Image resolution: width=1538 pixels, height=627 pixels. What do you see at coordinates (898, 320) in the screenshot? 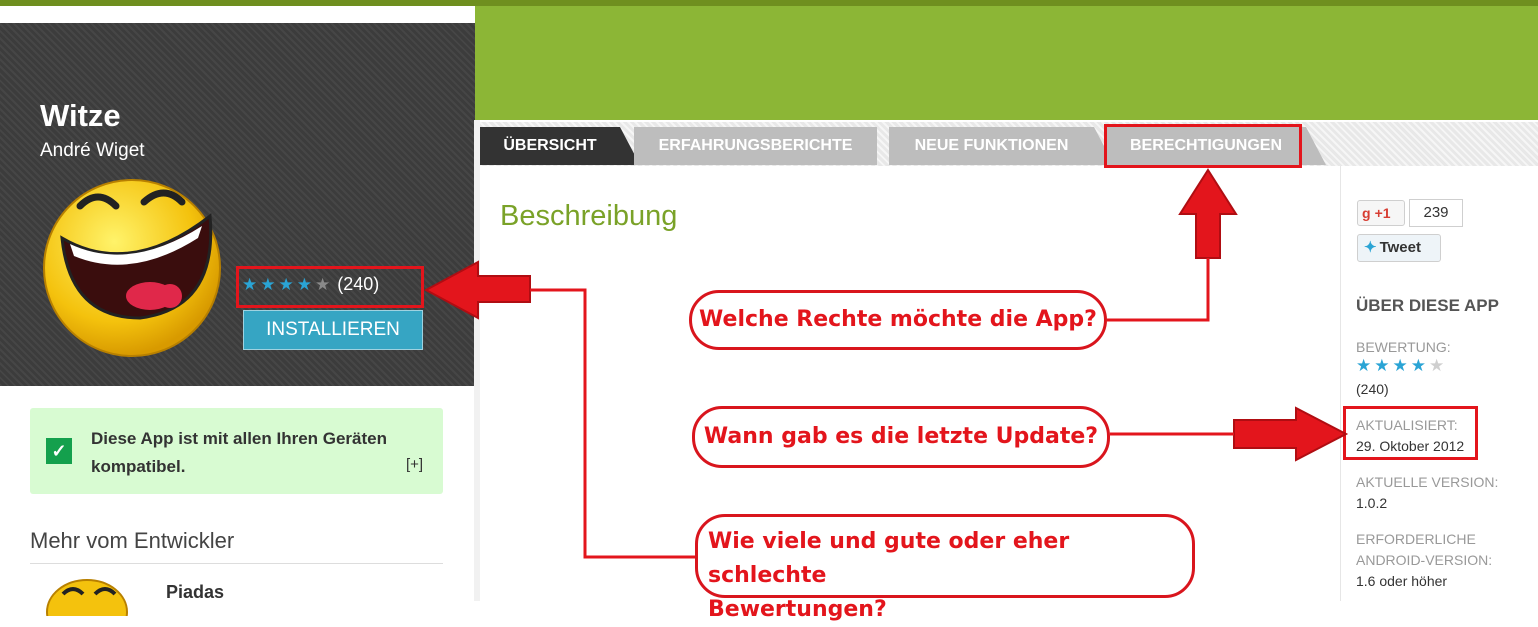
I see `annotation-question-permissions: Welche Rechte möchte die App?` at bounding box center [898, 320].